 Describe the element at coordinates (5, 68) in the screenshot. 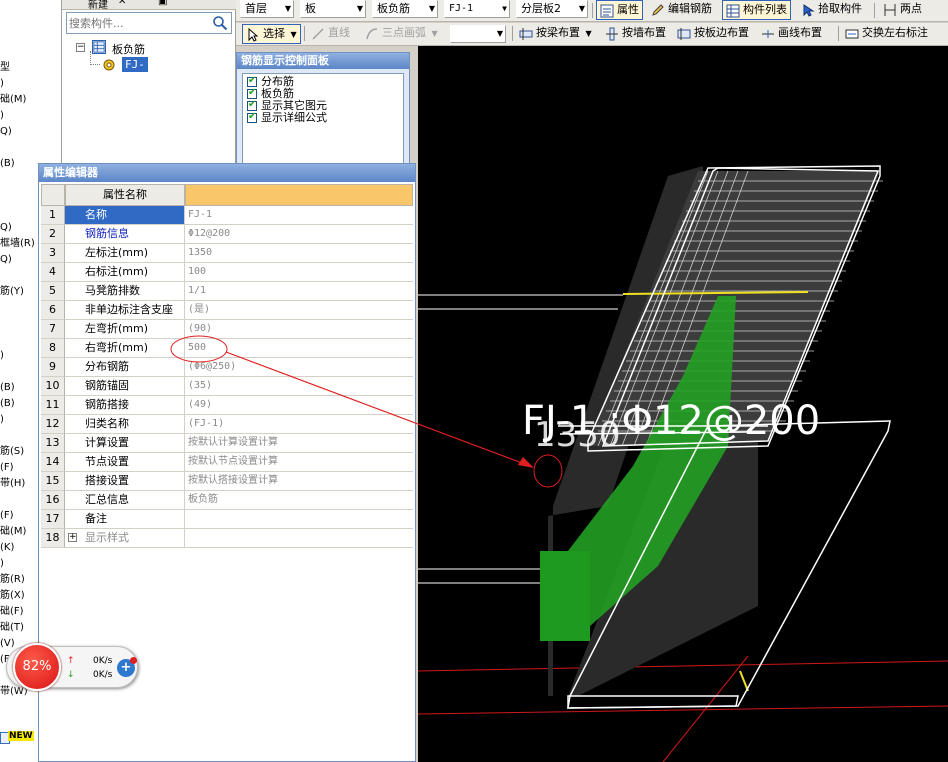

I see `sidebar-item: 型` at that location.